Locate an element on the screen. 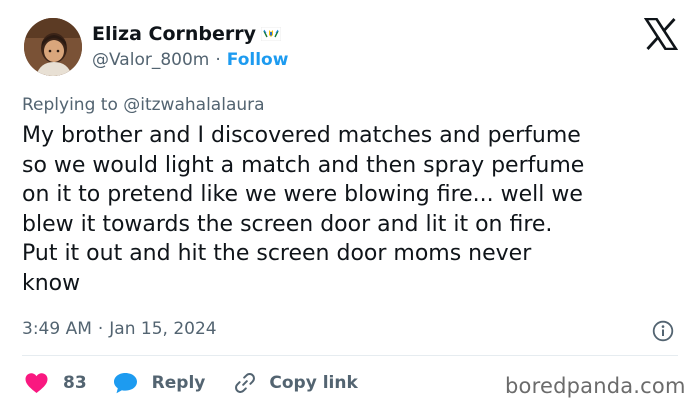 The height and width of the screenshot is (410, 700). replying-mention: @itzwahalalaura is located at coordinates (193, 105).